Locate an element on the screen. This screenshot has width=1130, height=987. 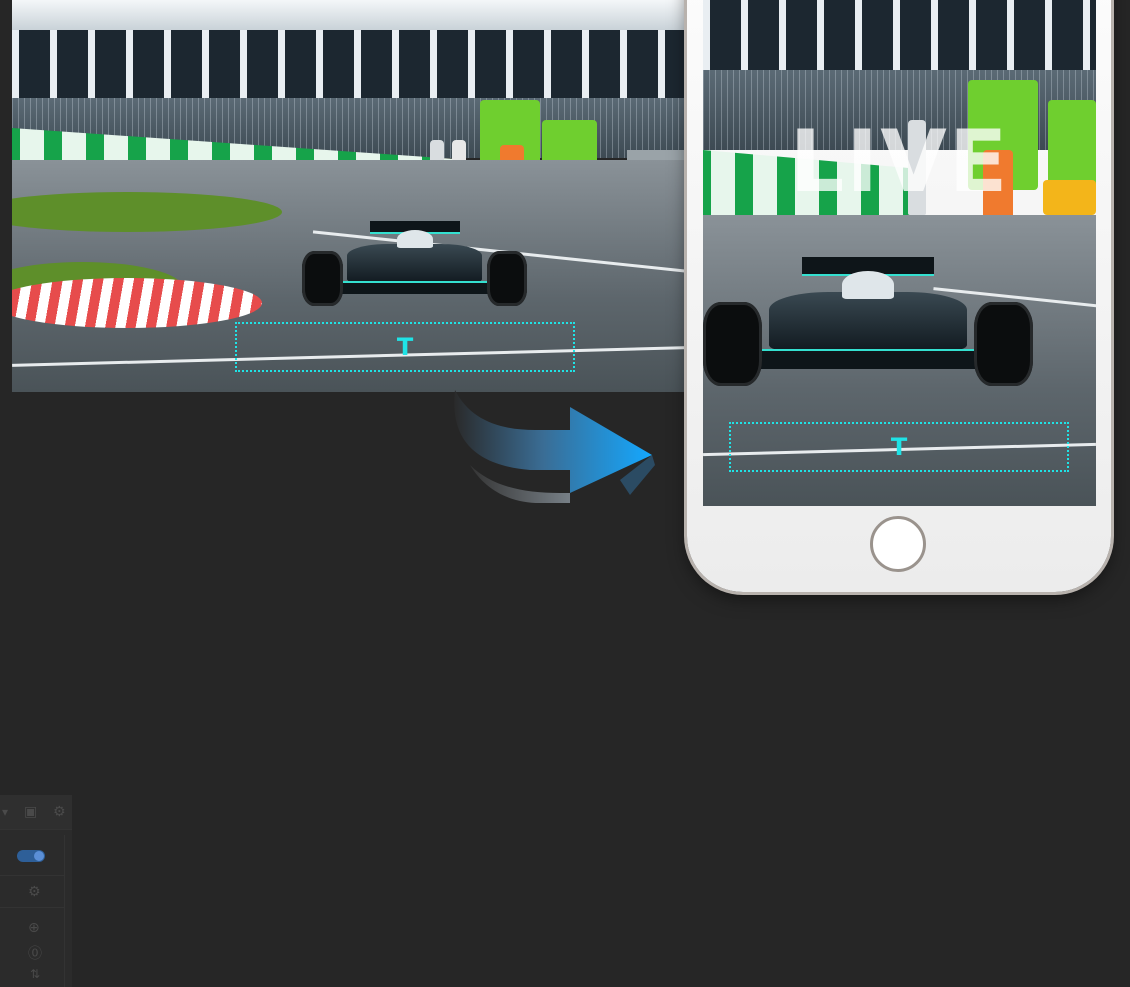
text-tool-glyph: T is located at coordinates (405, 347).